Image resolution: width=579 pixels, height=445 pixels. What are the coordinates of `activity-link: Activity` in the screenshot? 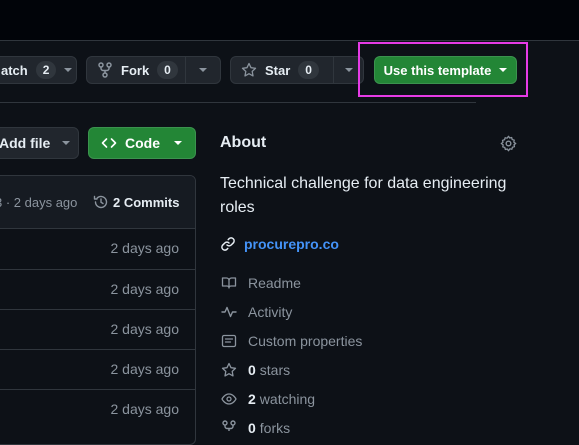 It's located at (256, 312).